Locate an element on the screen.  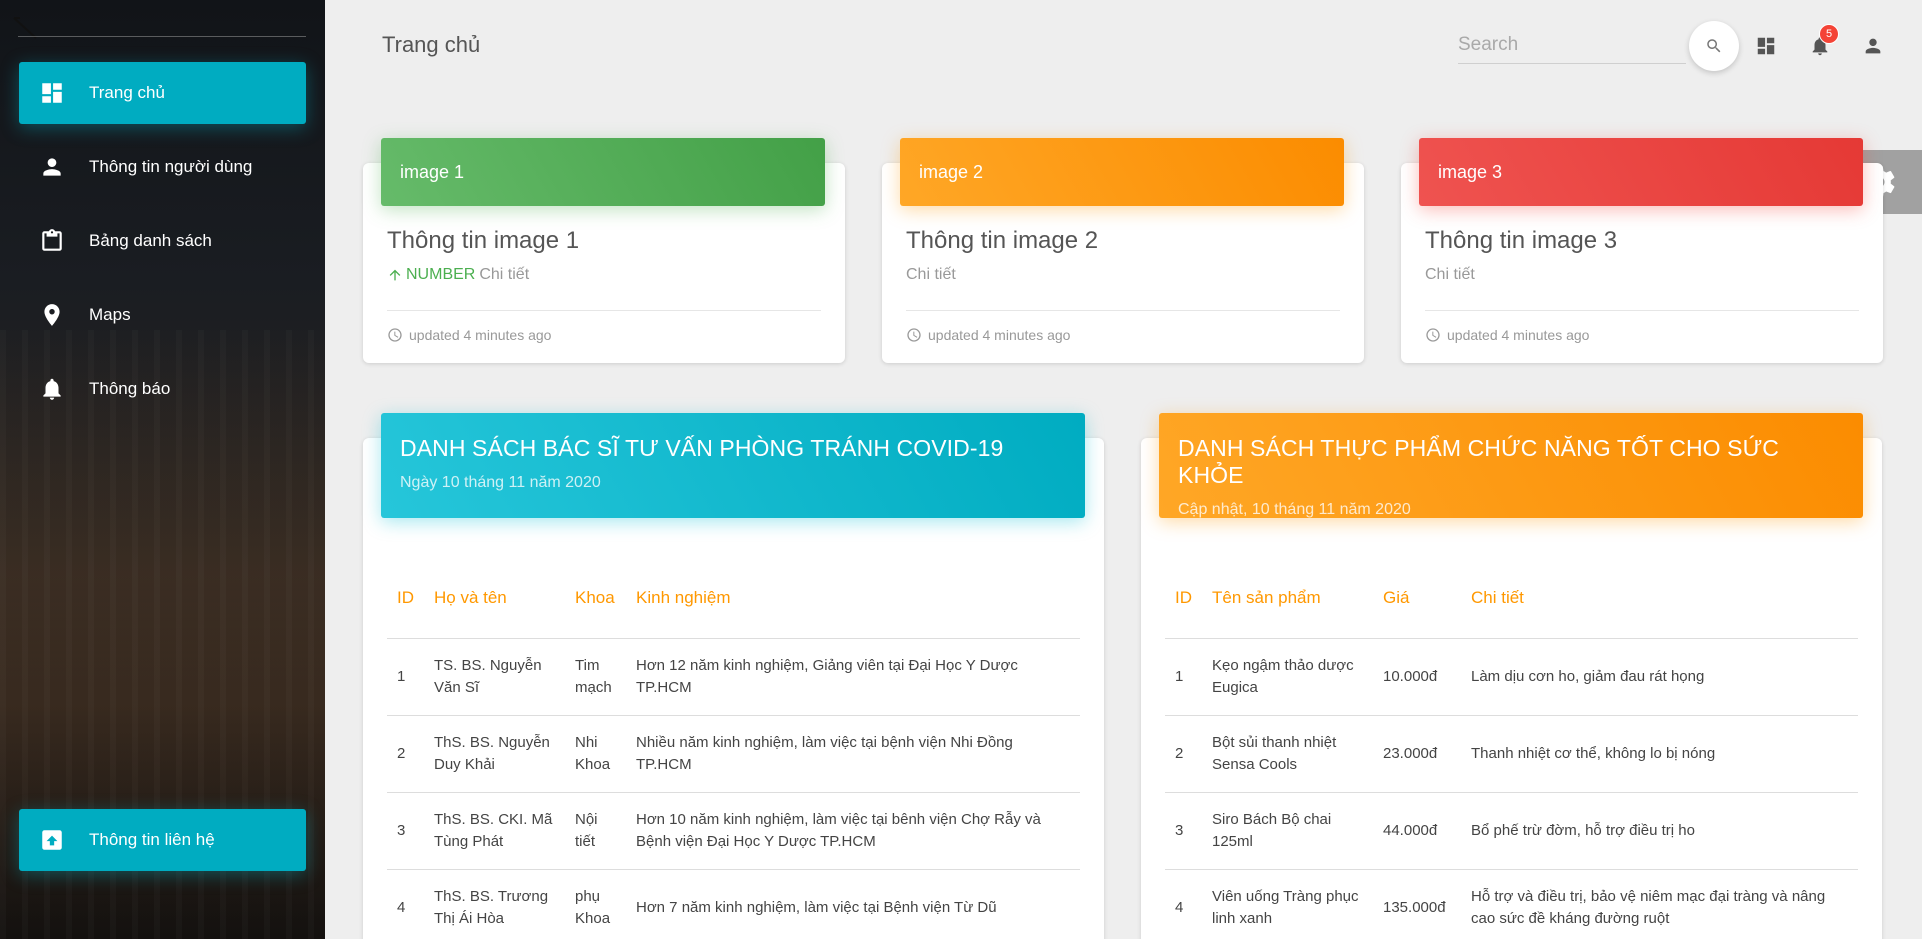
stat-highlight-label: NUMBER is located at coordinates (441, 274).